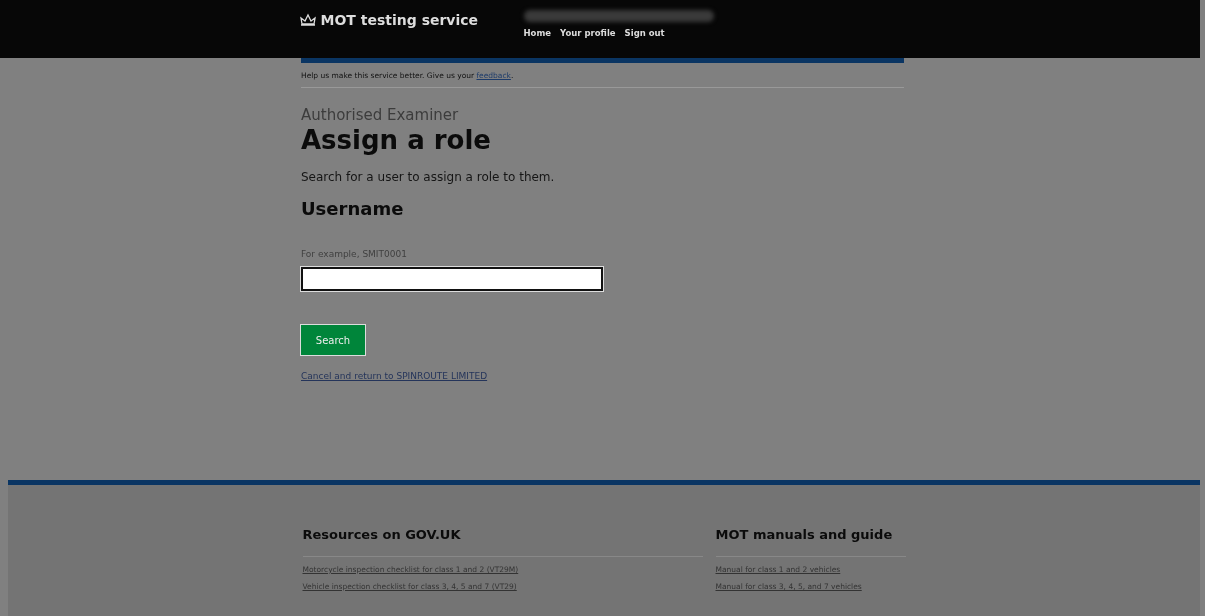 This screenshot has width=1205, height=616. What do you see at coordinates (307, 20) in the screenshot?
I see `crown-icon` at bounding box center [307, 20].